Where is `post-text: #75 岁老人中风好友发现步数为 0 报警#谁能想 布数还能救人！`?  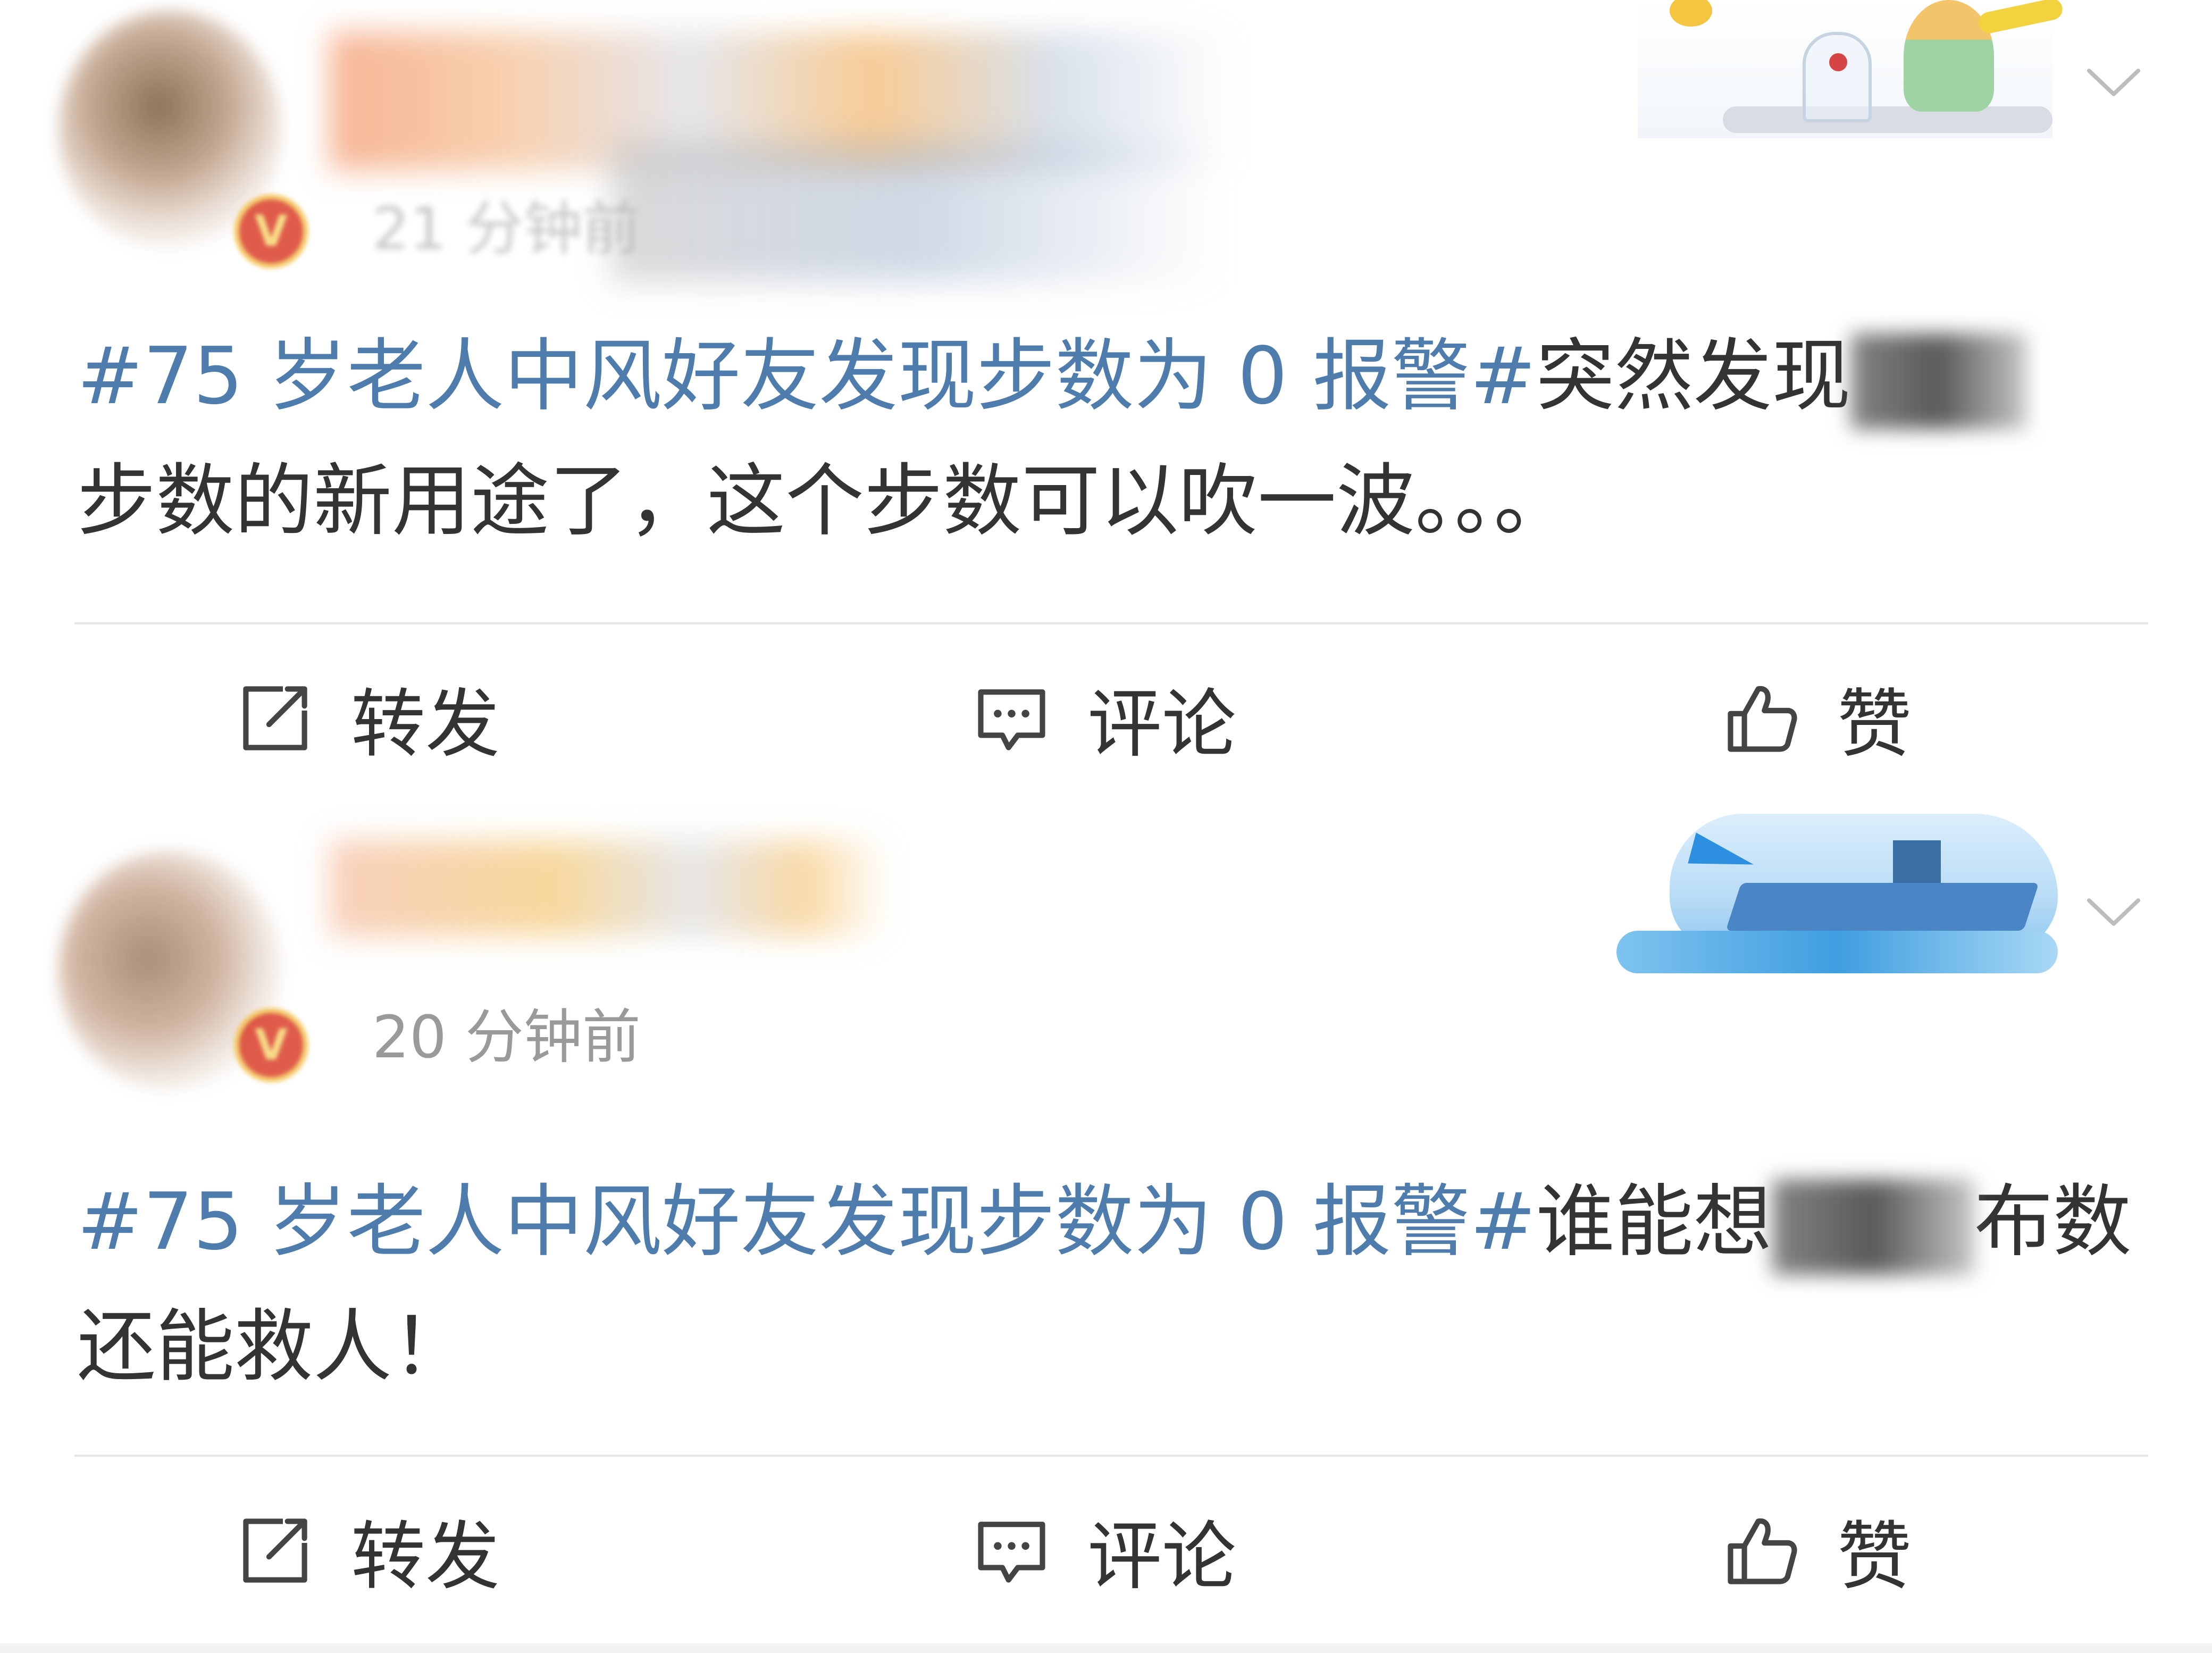
post-text: #75 岁老人中风好友发现步数为 0 报警#谁能想 布数还能救人！ is located at coordinates (1114, 1284).